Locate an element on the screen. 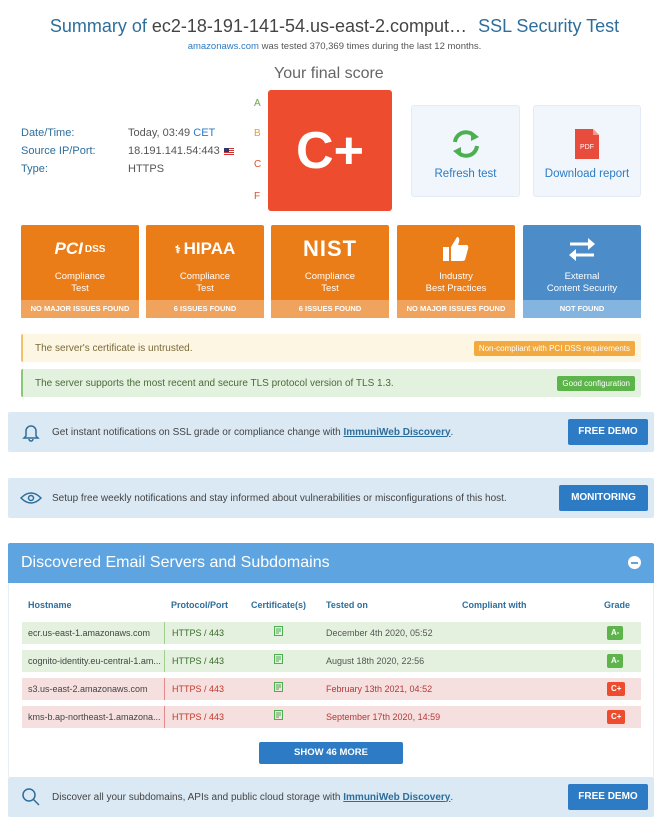  scale-b: B is located at coordinates (257, 133).